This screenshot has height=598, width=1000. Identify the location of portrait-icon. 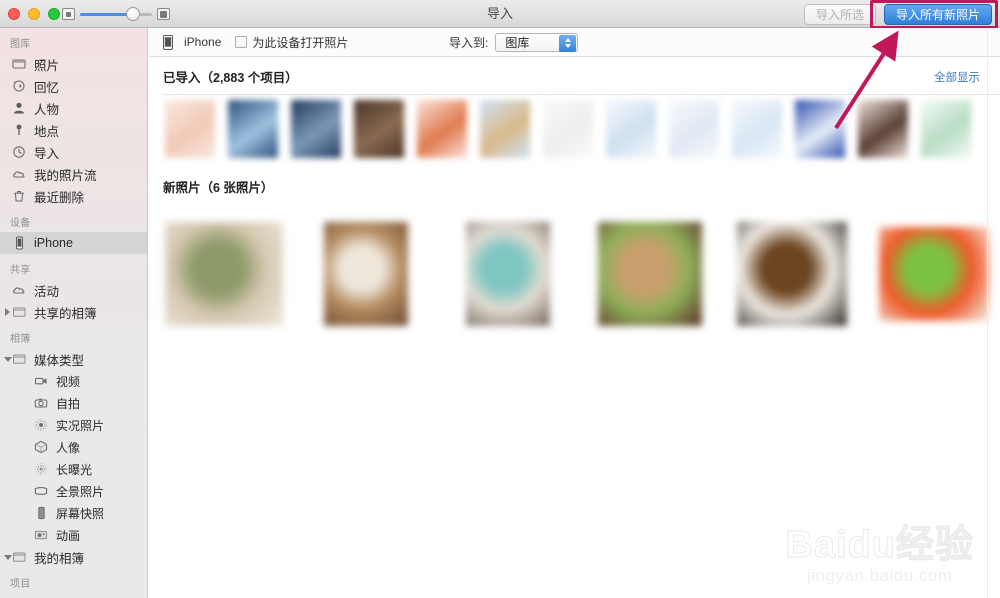
(41, 447).